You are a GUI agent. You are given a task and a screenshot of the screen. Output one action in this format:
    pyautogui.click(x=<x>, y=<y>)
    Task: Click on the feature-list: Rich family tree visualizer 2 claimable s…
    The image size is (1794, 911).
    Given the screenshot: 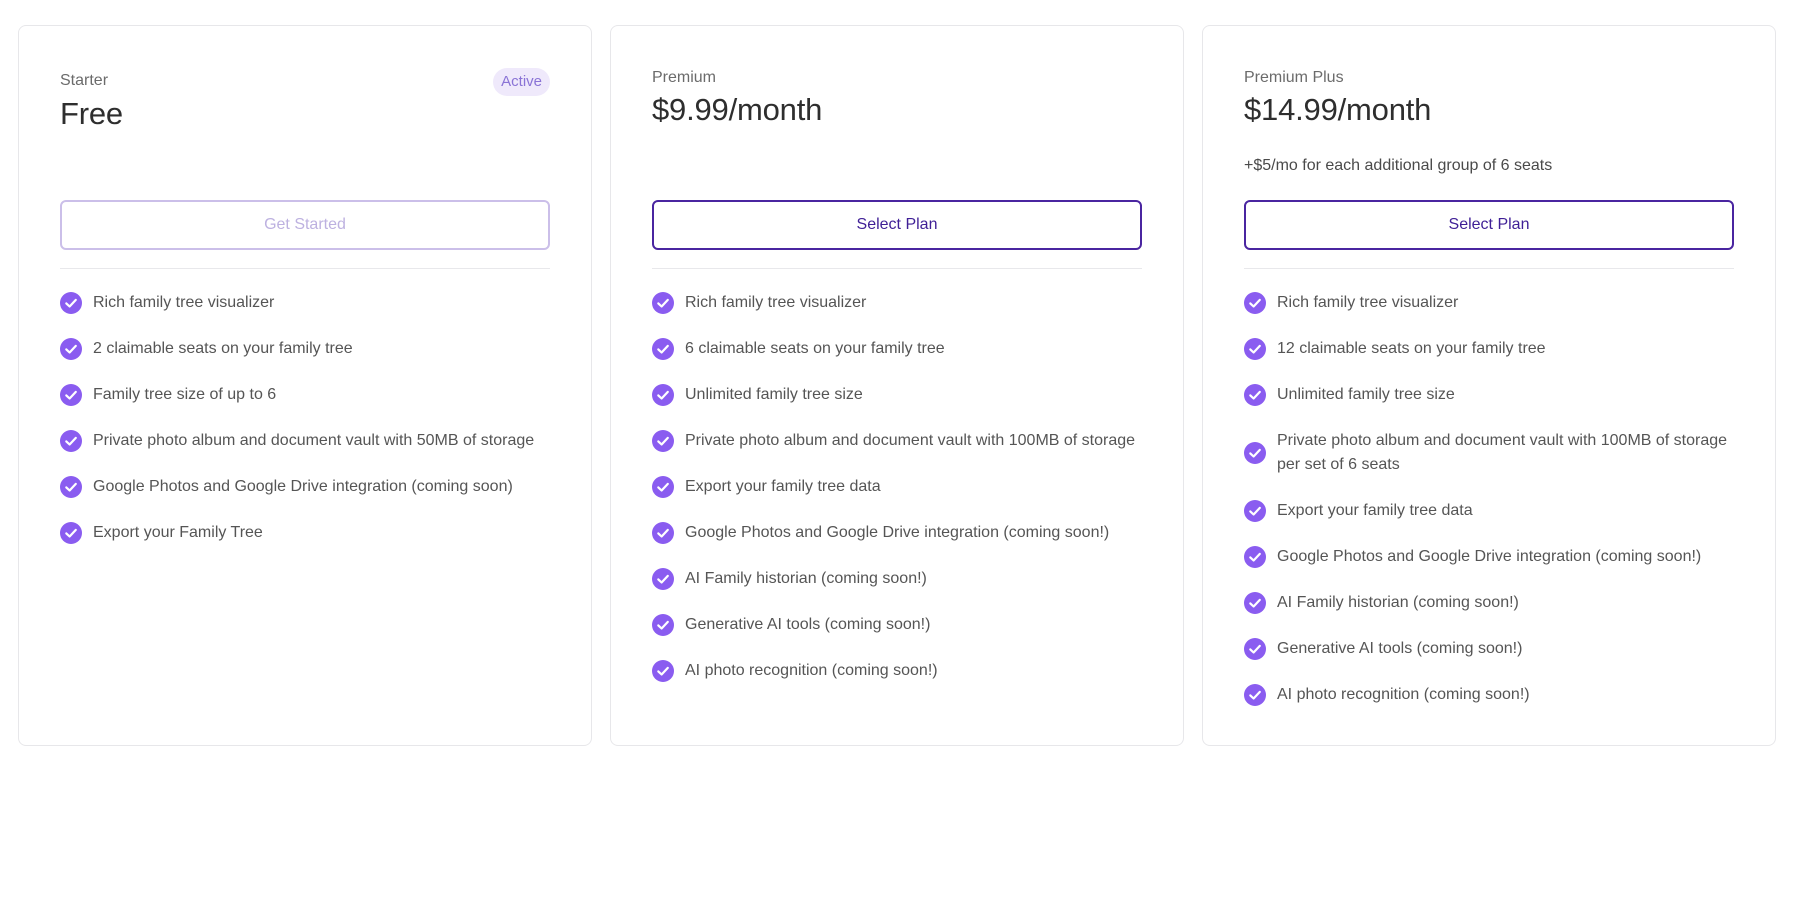 What is the action you would take?
    pyautogui.click(x=305, y=418)
    